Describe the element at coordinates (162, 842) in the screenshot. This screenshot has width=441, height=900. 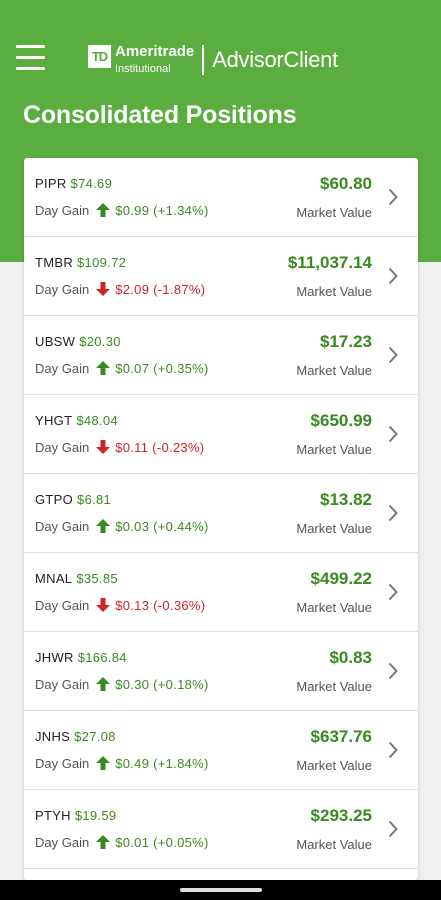
I see `day-gain-value: $0.01 (+0.05%)` at that location.